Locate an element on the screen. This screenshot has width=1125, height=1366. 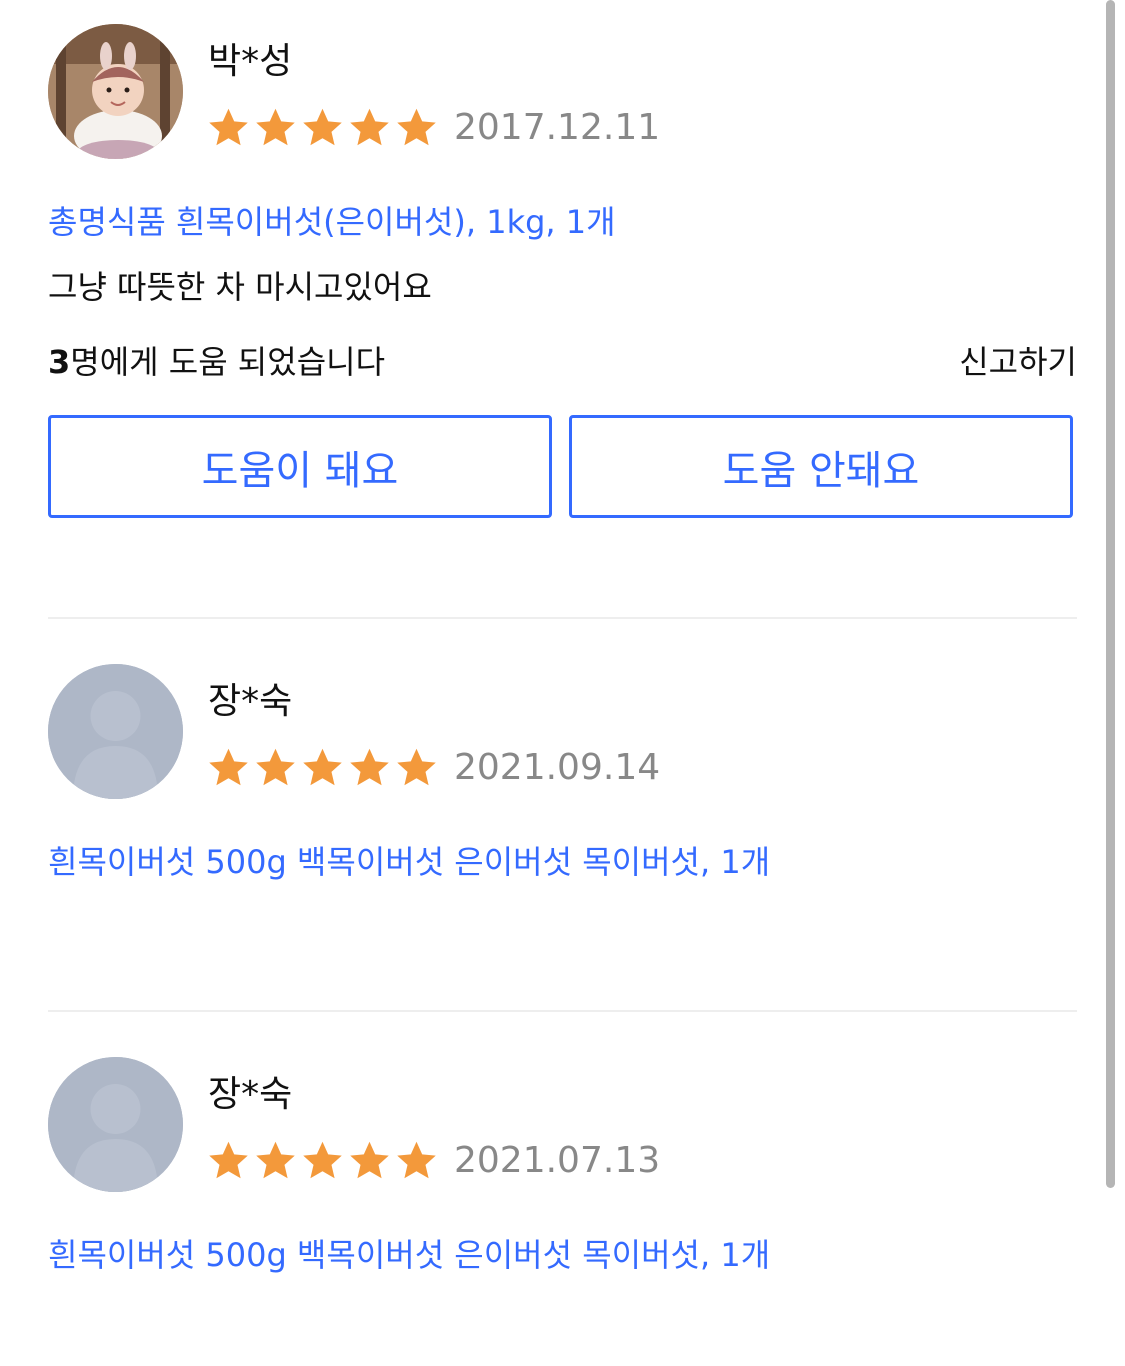
product-option-link: 총명식품 흰목이버섯(은이버섯), 1kg, 1개 is located at coordinates (332, 222).